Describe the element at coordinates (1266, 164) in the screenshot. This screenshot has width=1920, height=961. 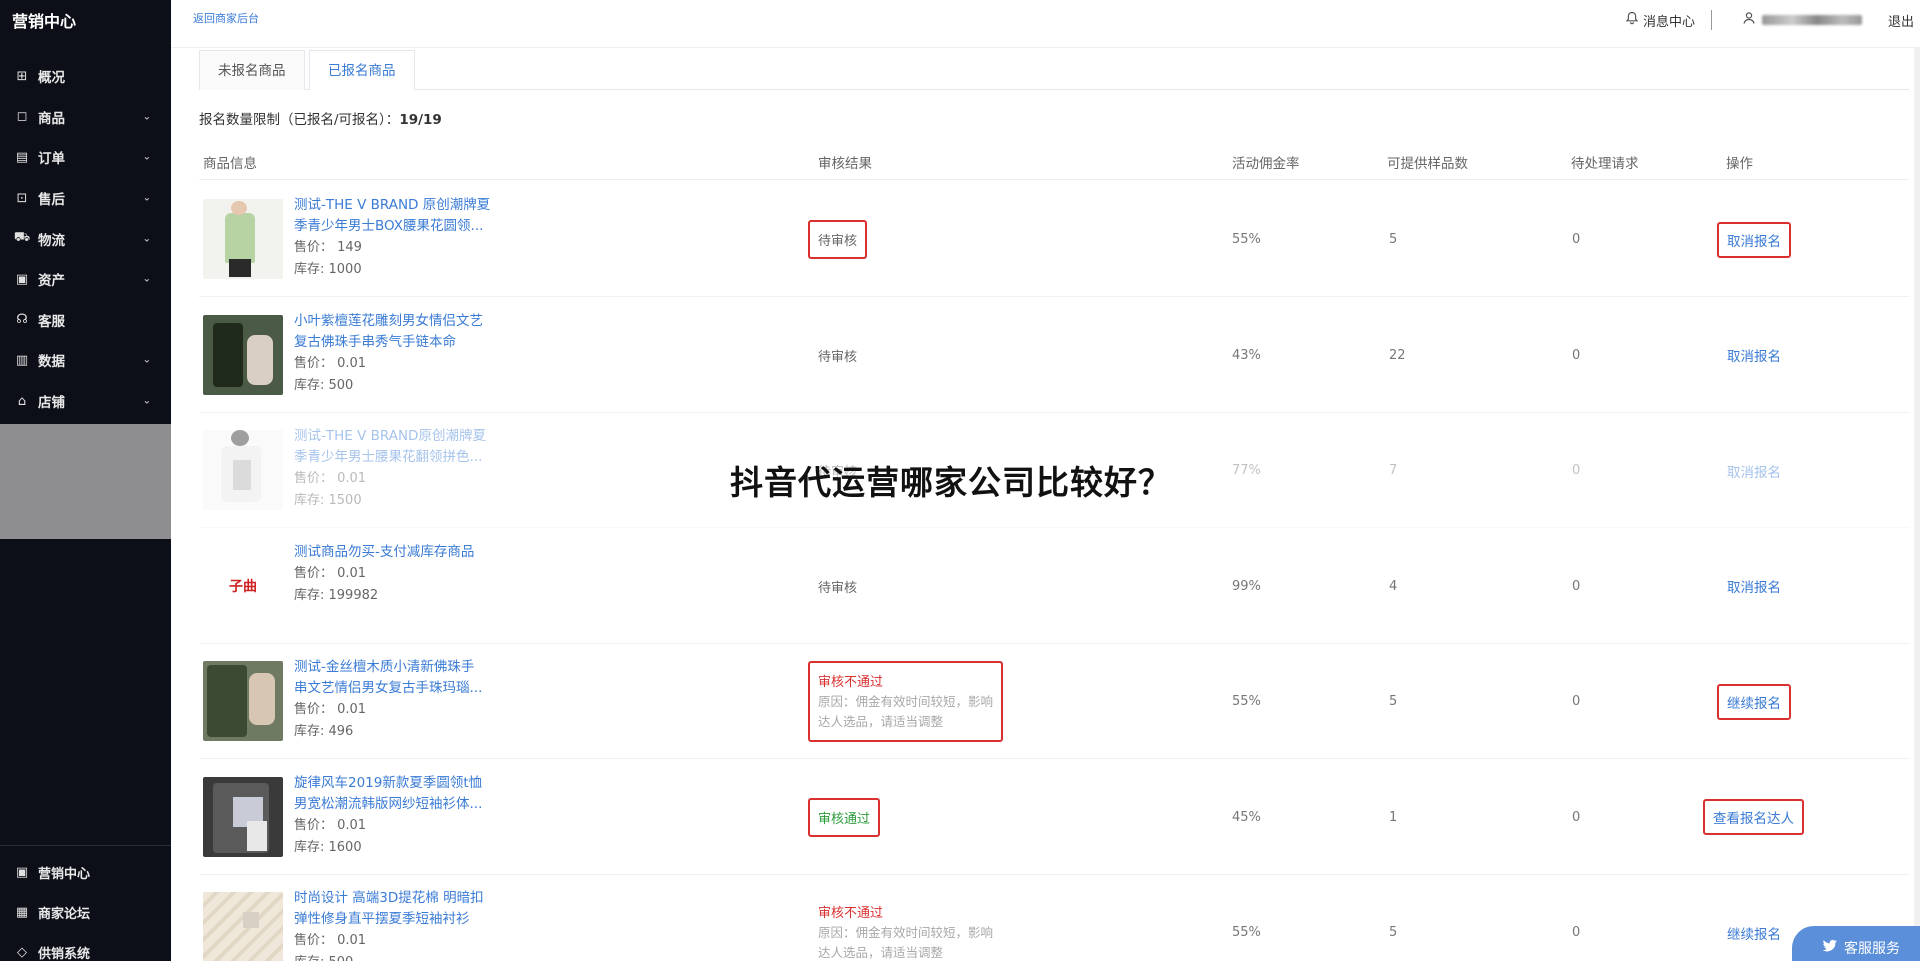
I see `header-commission-rate: 活动佣金率` at that location.